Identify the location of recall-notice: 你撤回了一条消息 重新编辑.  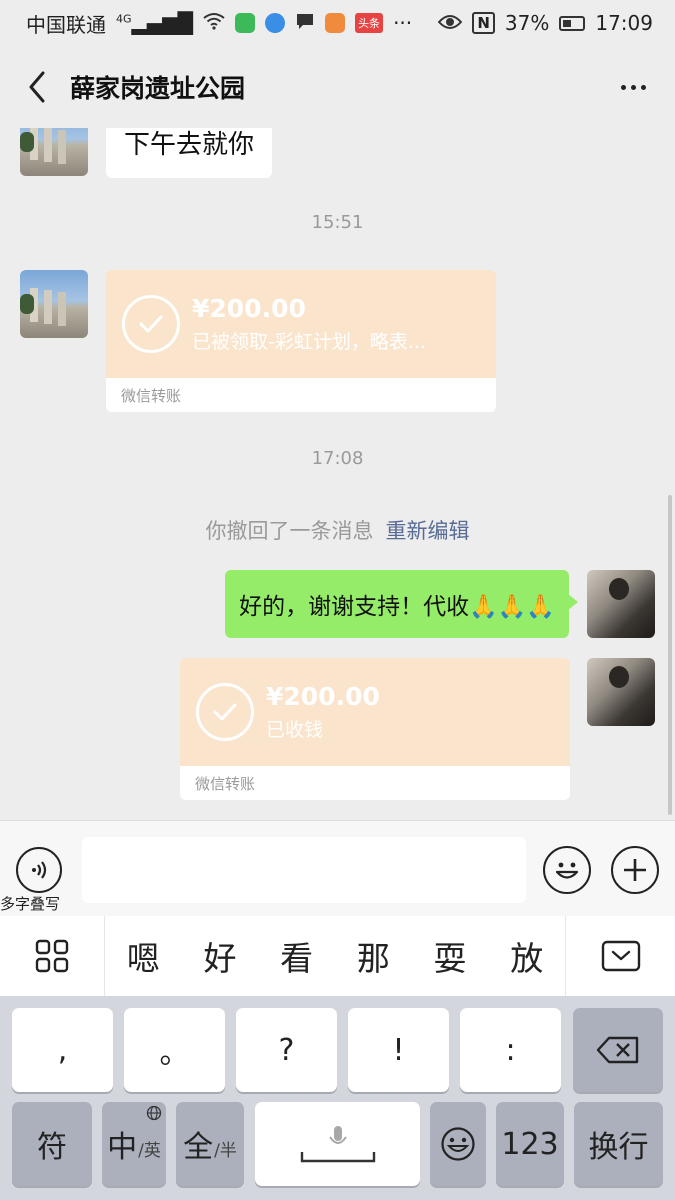
(337, 530).